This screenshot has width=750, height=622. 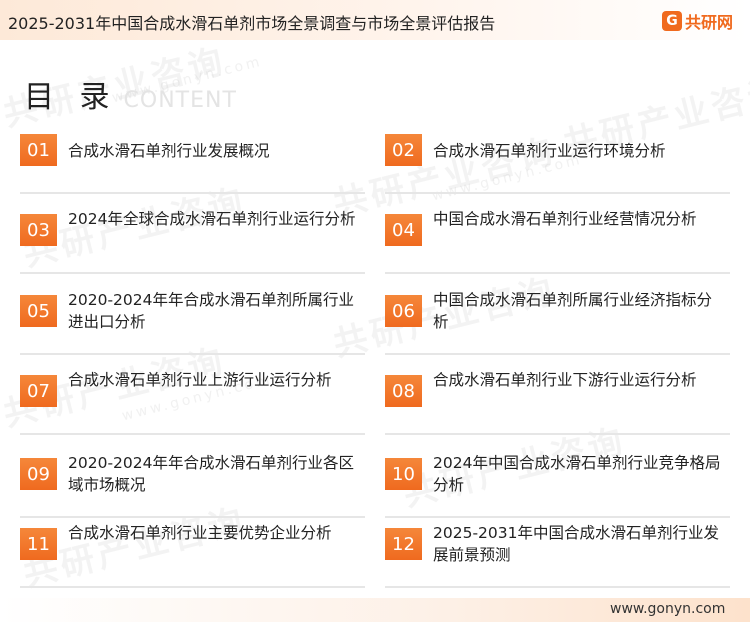 What do you see at coordinates (252, 23) in the screenshot?
I see `report-title: 2025-2031年中国合成水滑石单剂市场全景调查与市场全景评估报告` at bounding box center [252, 23].